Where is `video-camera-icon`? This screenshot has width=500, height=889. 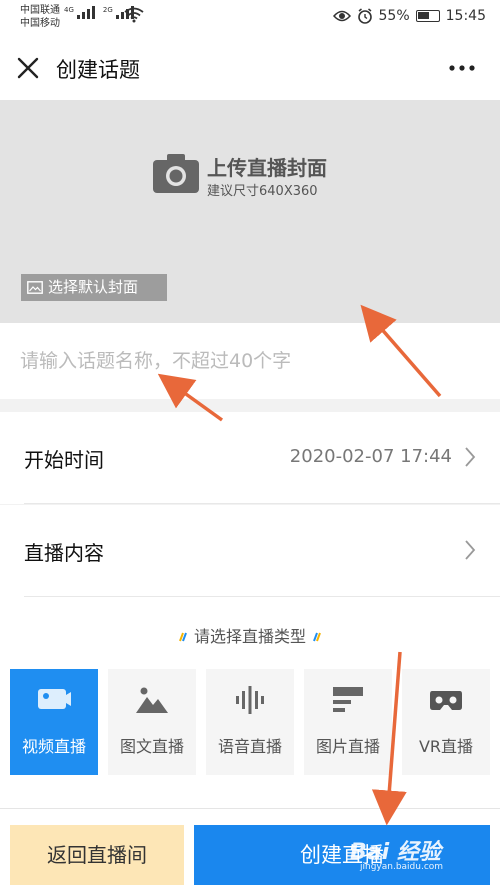
video-camera-icon is located at coordinates (54, 699).